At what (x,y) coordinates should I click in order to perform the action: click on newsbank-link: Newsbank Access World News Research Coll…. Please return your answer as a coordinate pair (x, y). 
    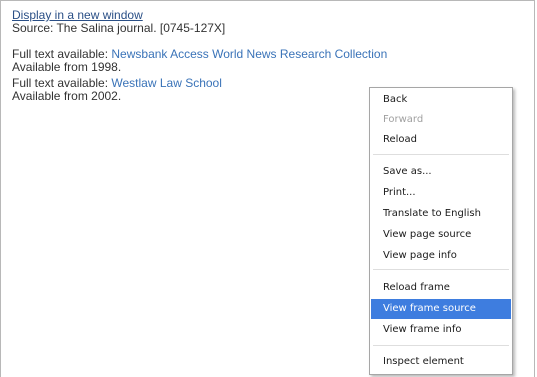
    Looking at the image, I should click on (249, 54).